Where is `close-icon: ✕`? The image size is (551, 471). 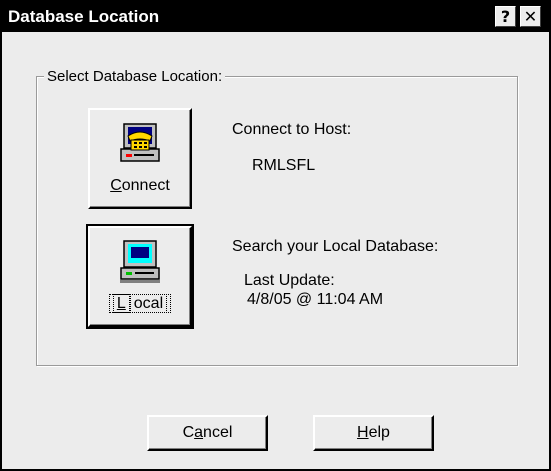 close-icon: ✕ is located at coordinates (530, 16).